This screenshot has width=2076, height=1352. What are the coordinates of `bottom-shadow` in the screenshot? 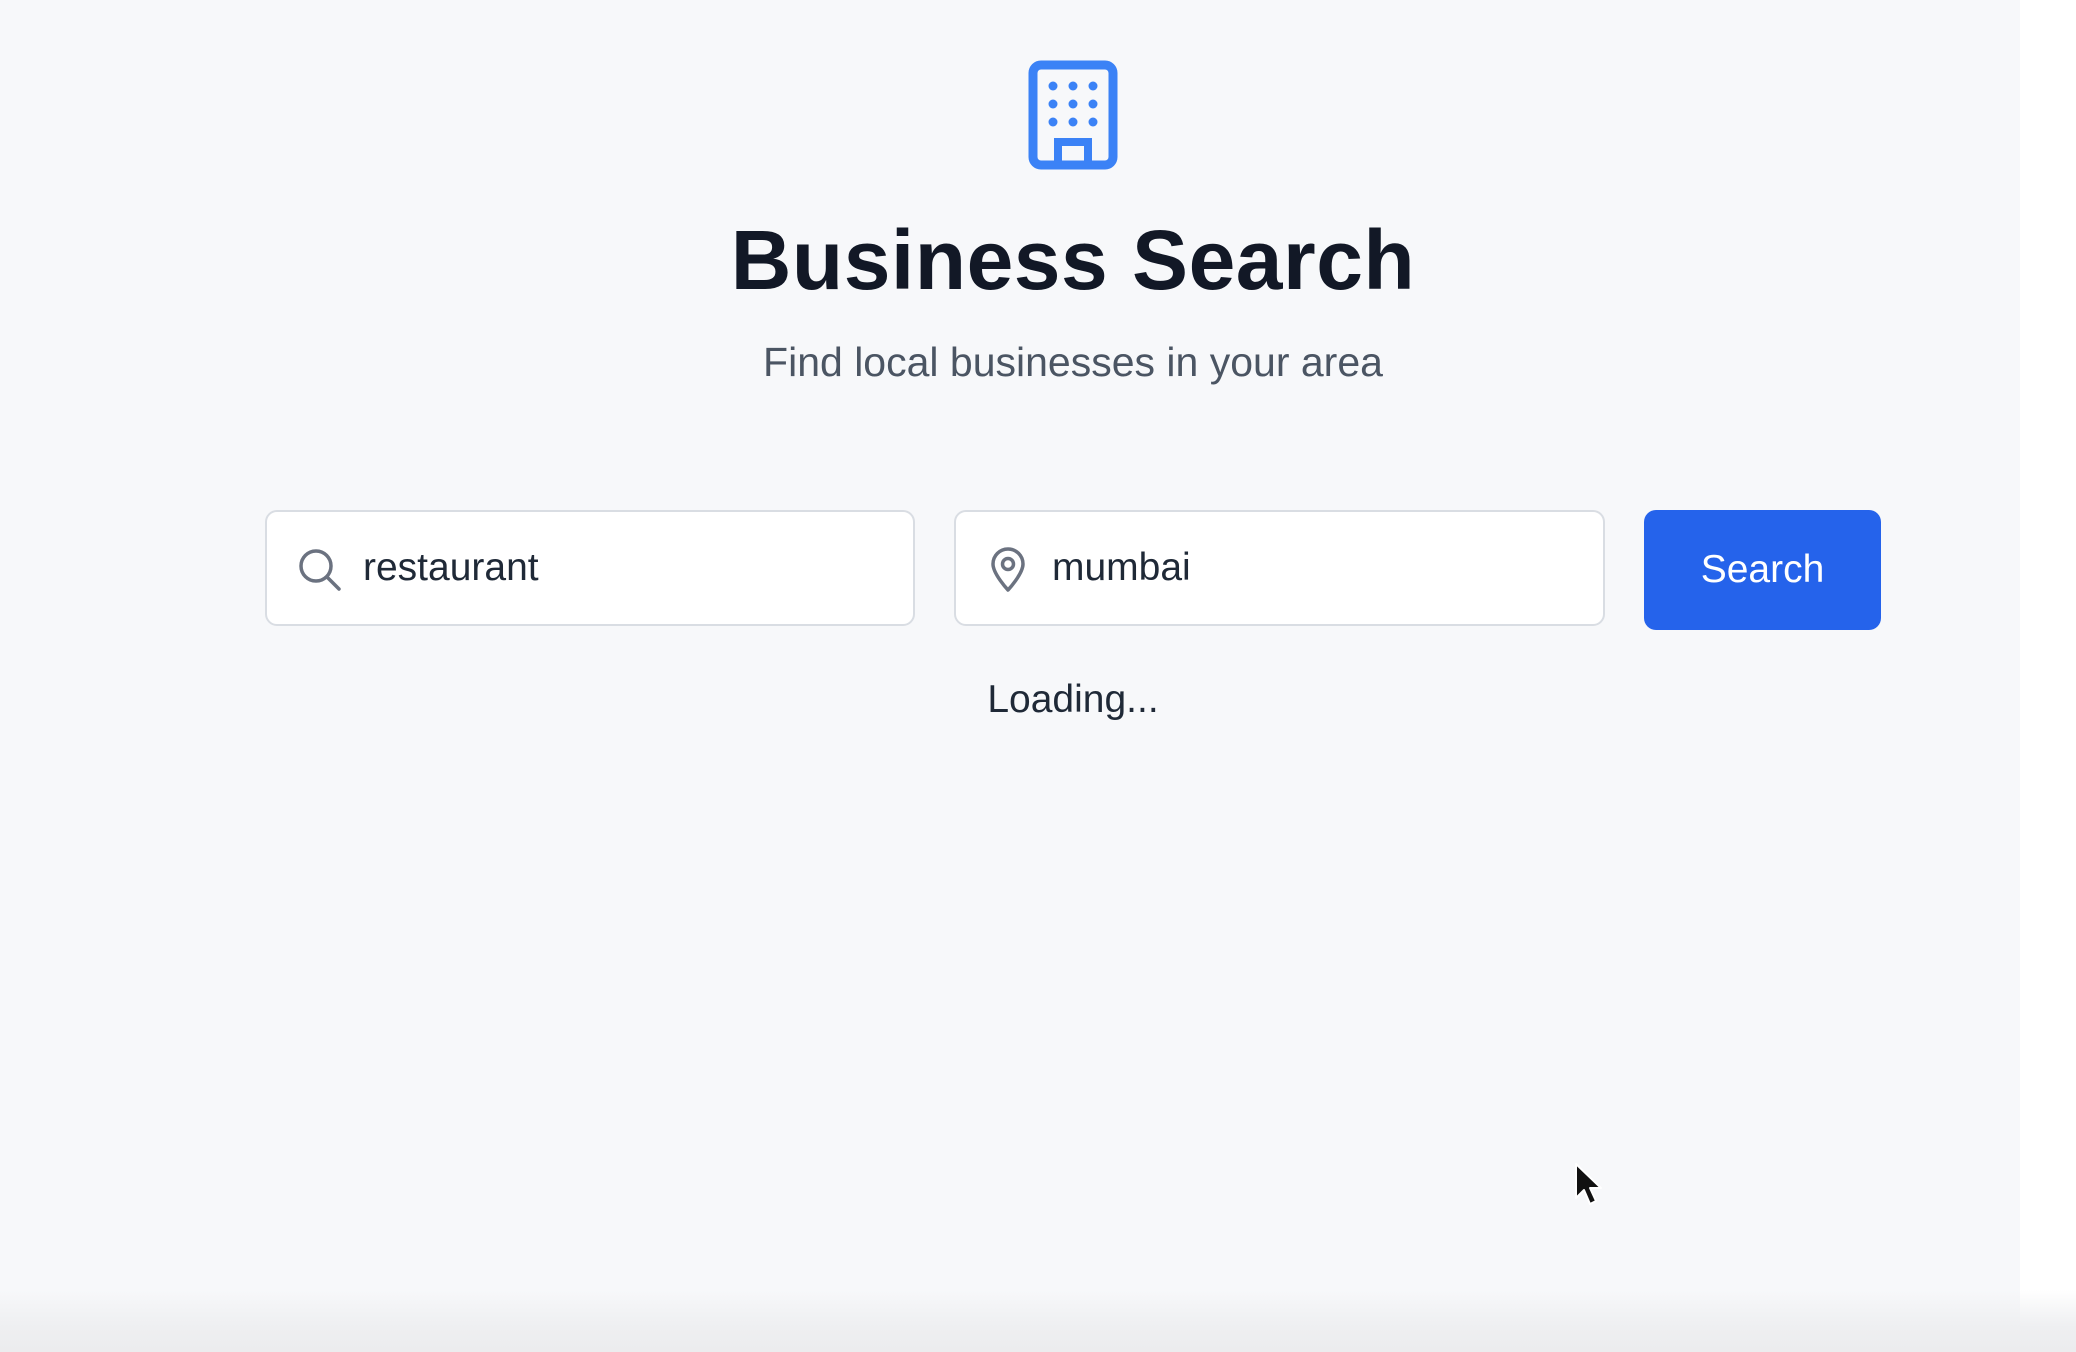 It's located at (1038, 1321).